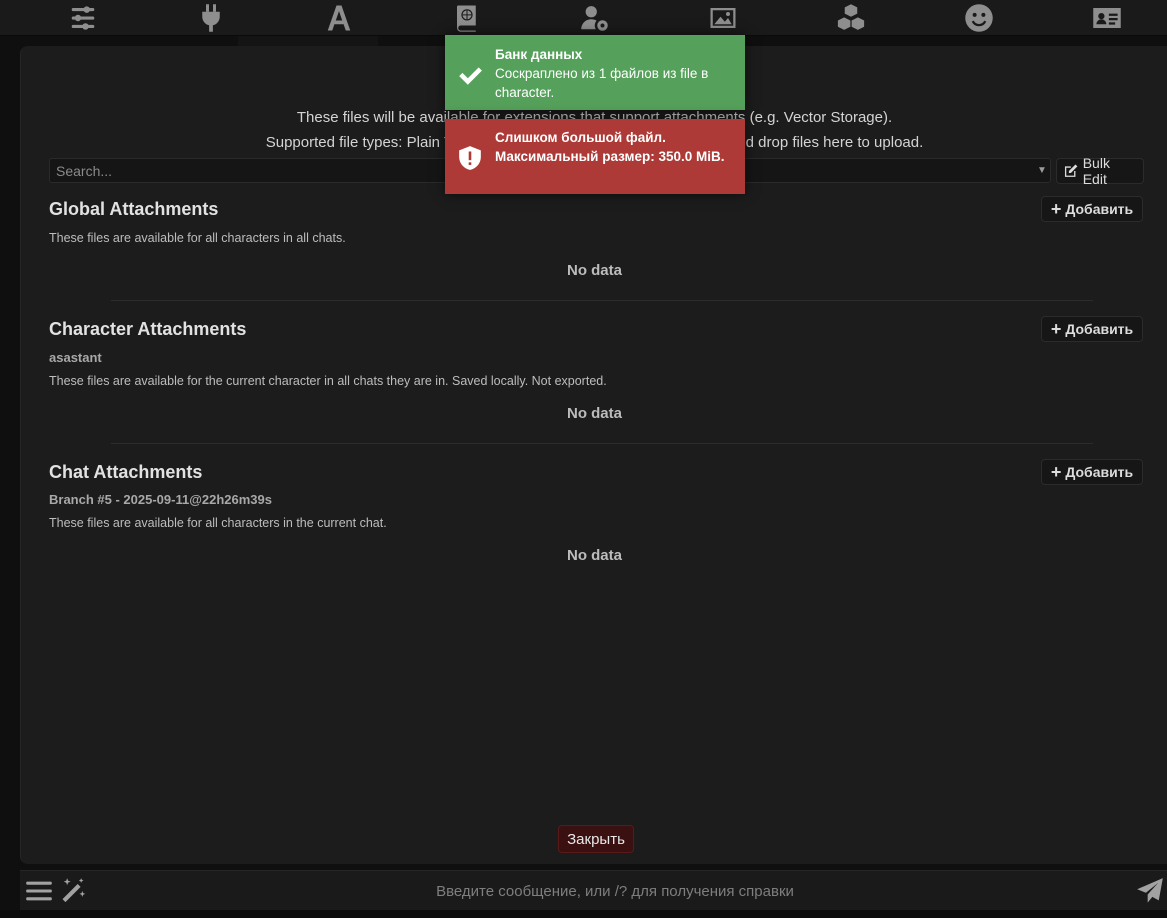 Image resolution: width=1167 pixels, height=918 pixels. What do you see at coordinates (83, 18) in the screenshot?
I see `sliders-icon` at bounding box center [83, 18].